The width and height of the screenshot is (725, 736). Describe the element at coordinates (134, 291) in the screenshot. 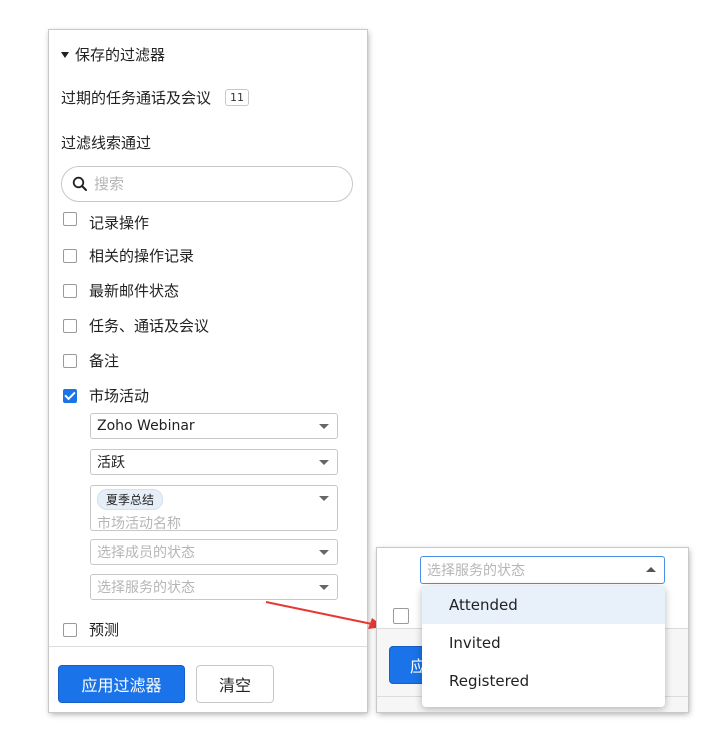

I see `filter-item-label: 最新邮件状态` at that location.